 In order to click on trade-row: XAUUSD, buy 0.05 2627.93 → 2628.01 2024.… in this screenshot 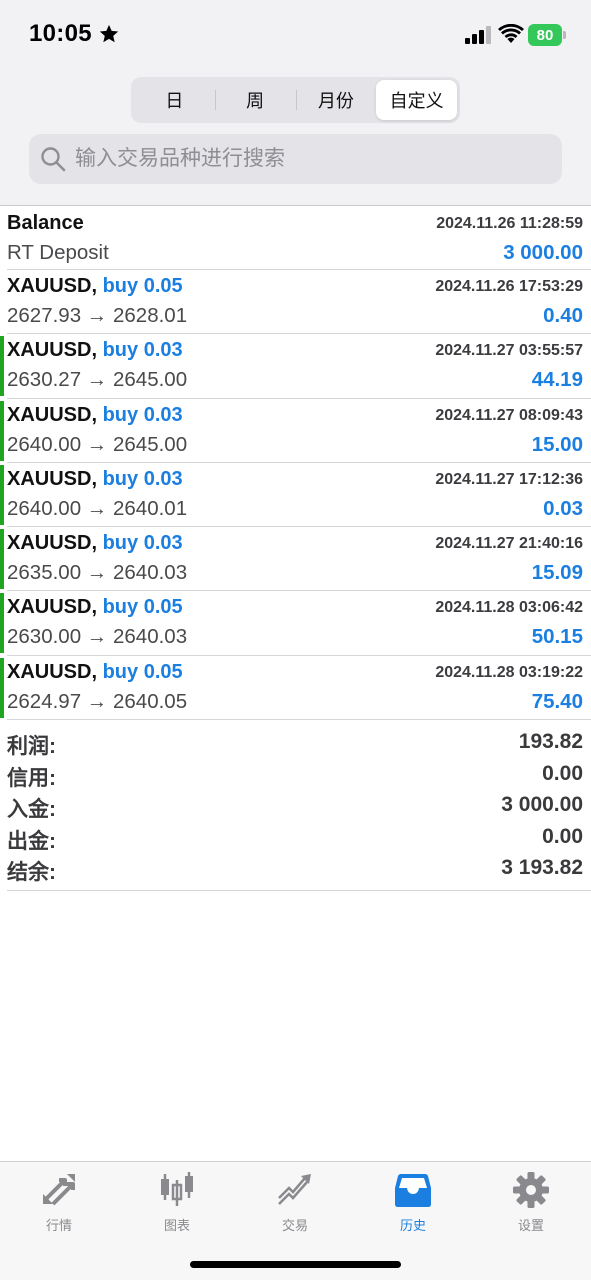, I will do `click(299, 302)`.